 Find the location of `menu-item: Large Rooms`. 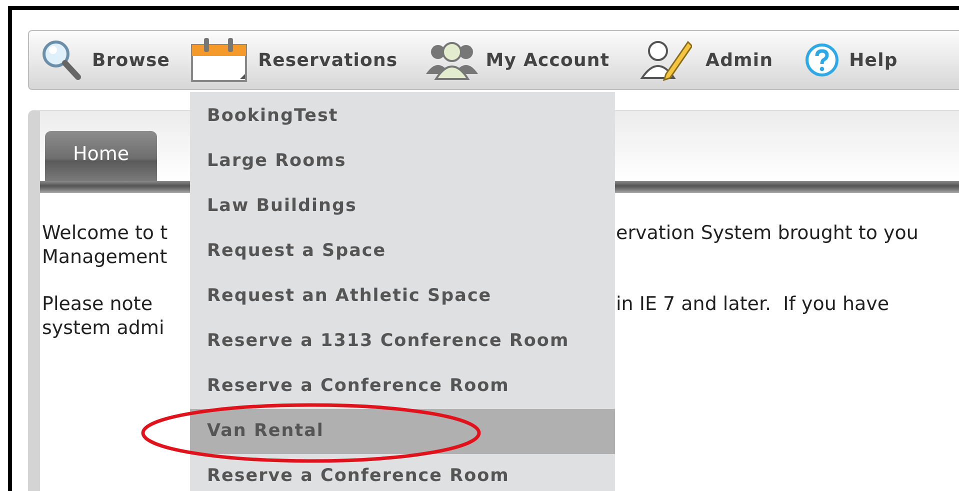

menu-item: Large Rooms is located at coordinates (402, 161).